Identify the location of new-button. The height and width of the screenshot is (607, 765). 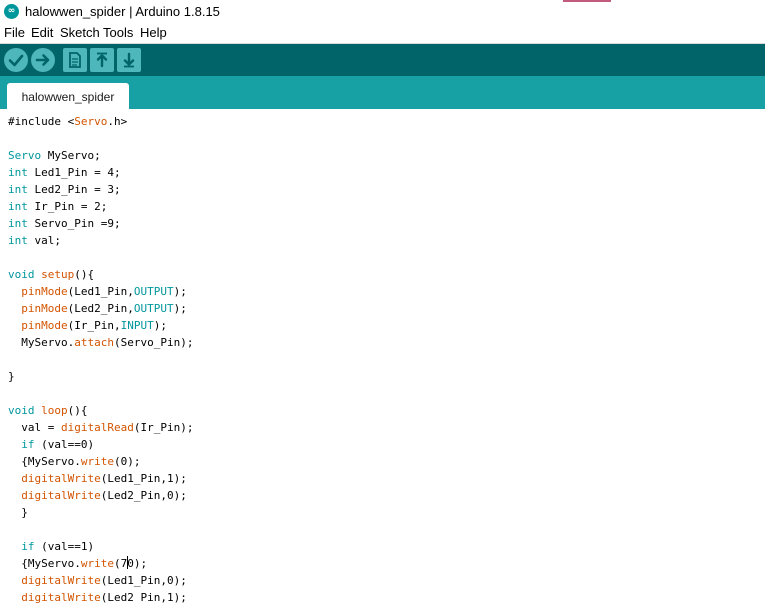
(75, 60).